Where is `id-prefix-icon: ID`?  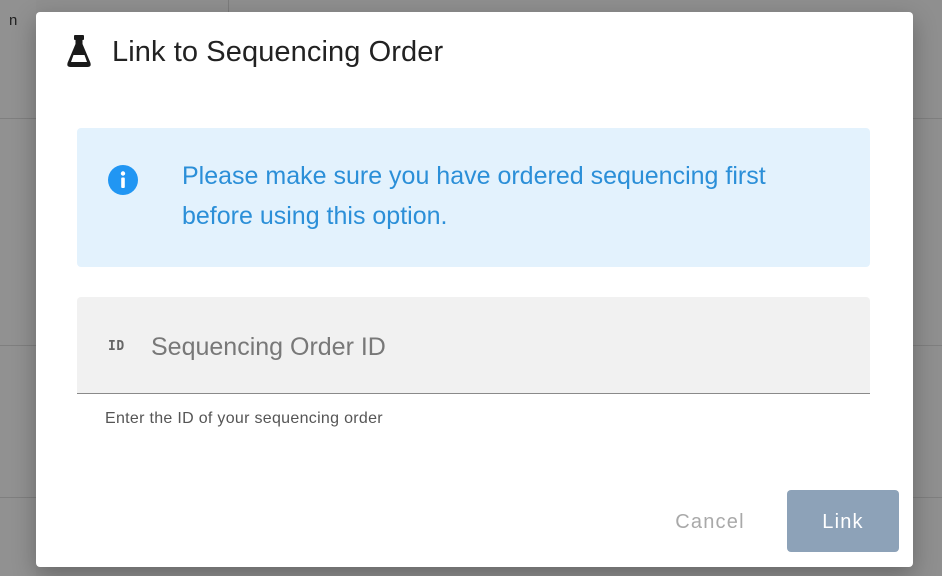
id-prefix-icon: ID is located at coordinates (116, 346).